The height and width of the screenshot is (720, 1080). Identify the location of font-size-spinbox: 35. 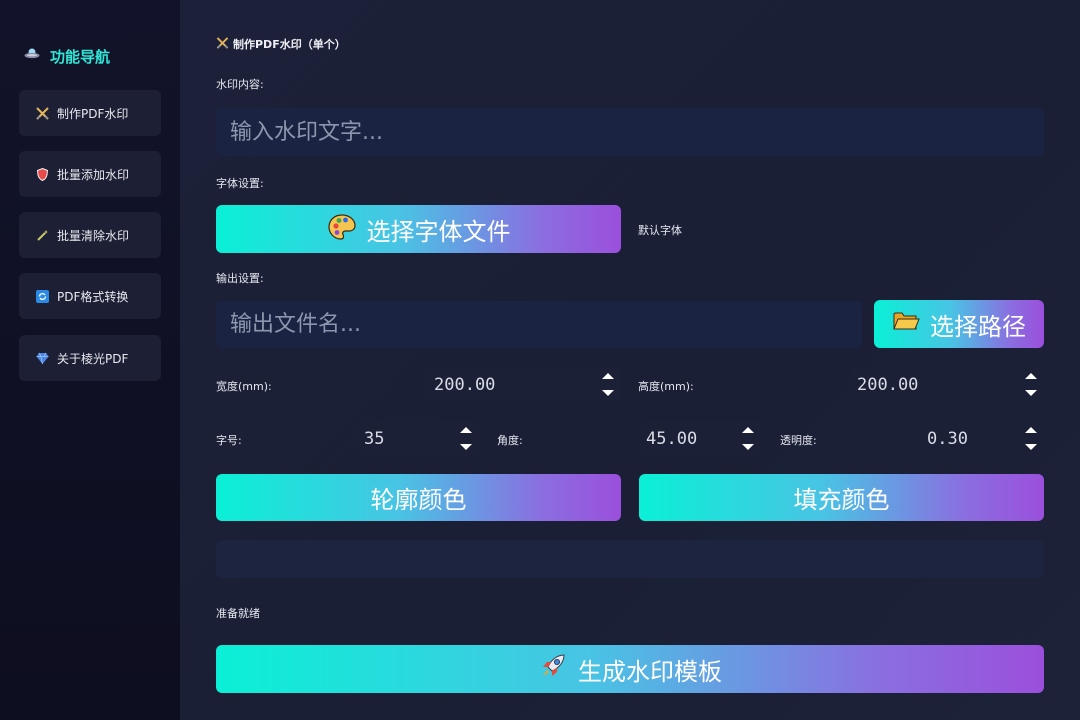
(418, 438).